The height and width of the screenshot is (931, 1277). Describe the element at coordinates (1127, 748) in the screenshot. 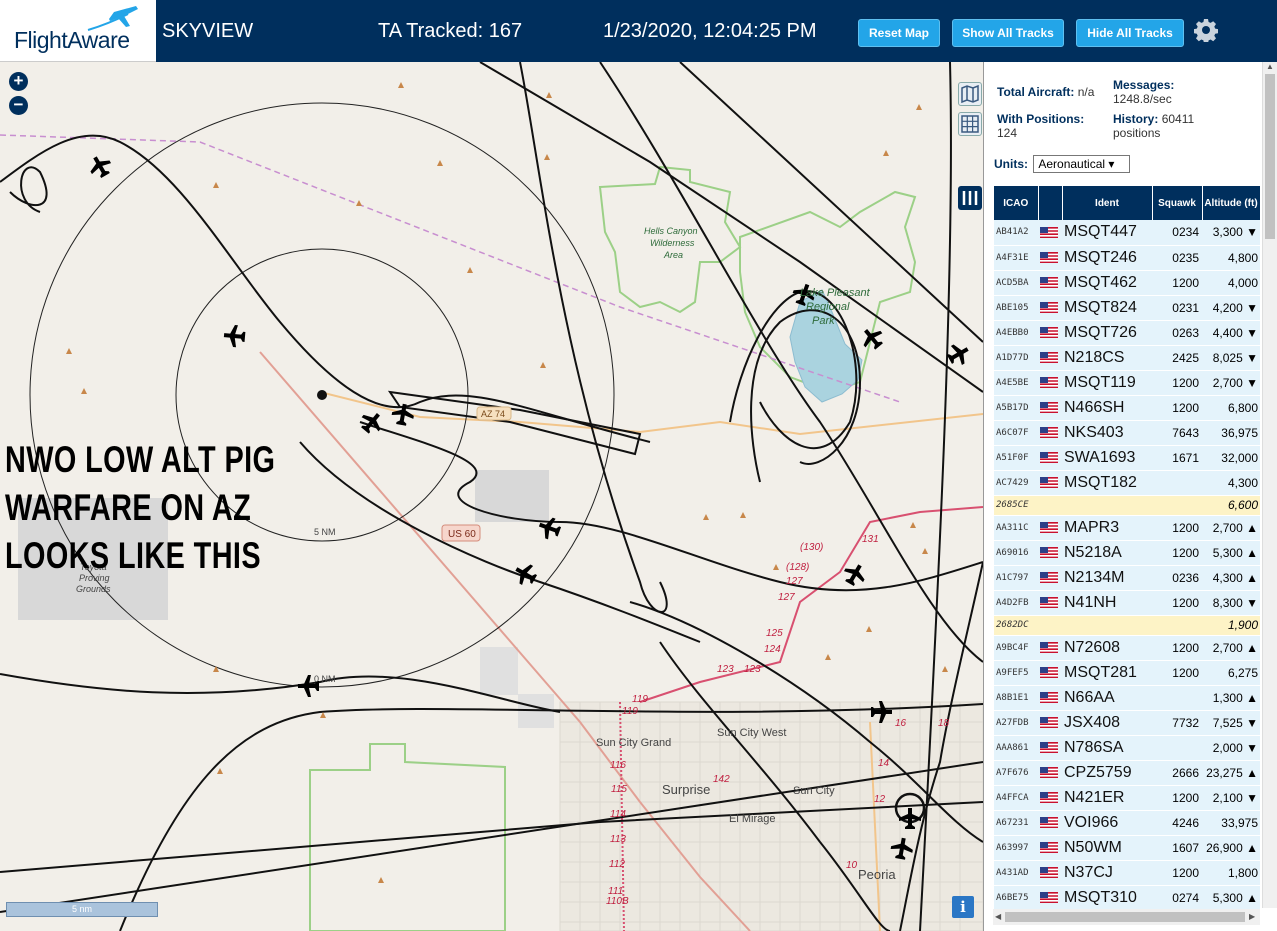

I see `table-row: AAA861 N786SA 2,000 ▼` at that location.